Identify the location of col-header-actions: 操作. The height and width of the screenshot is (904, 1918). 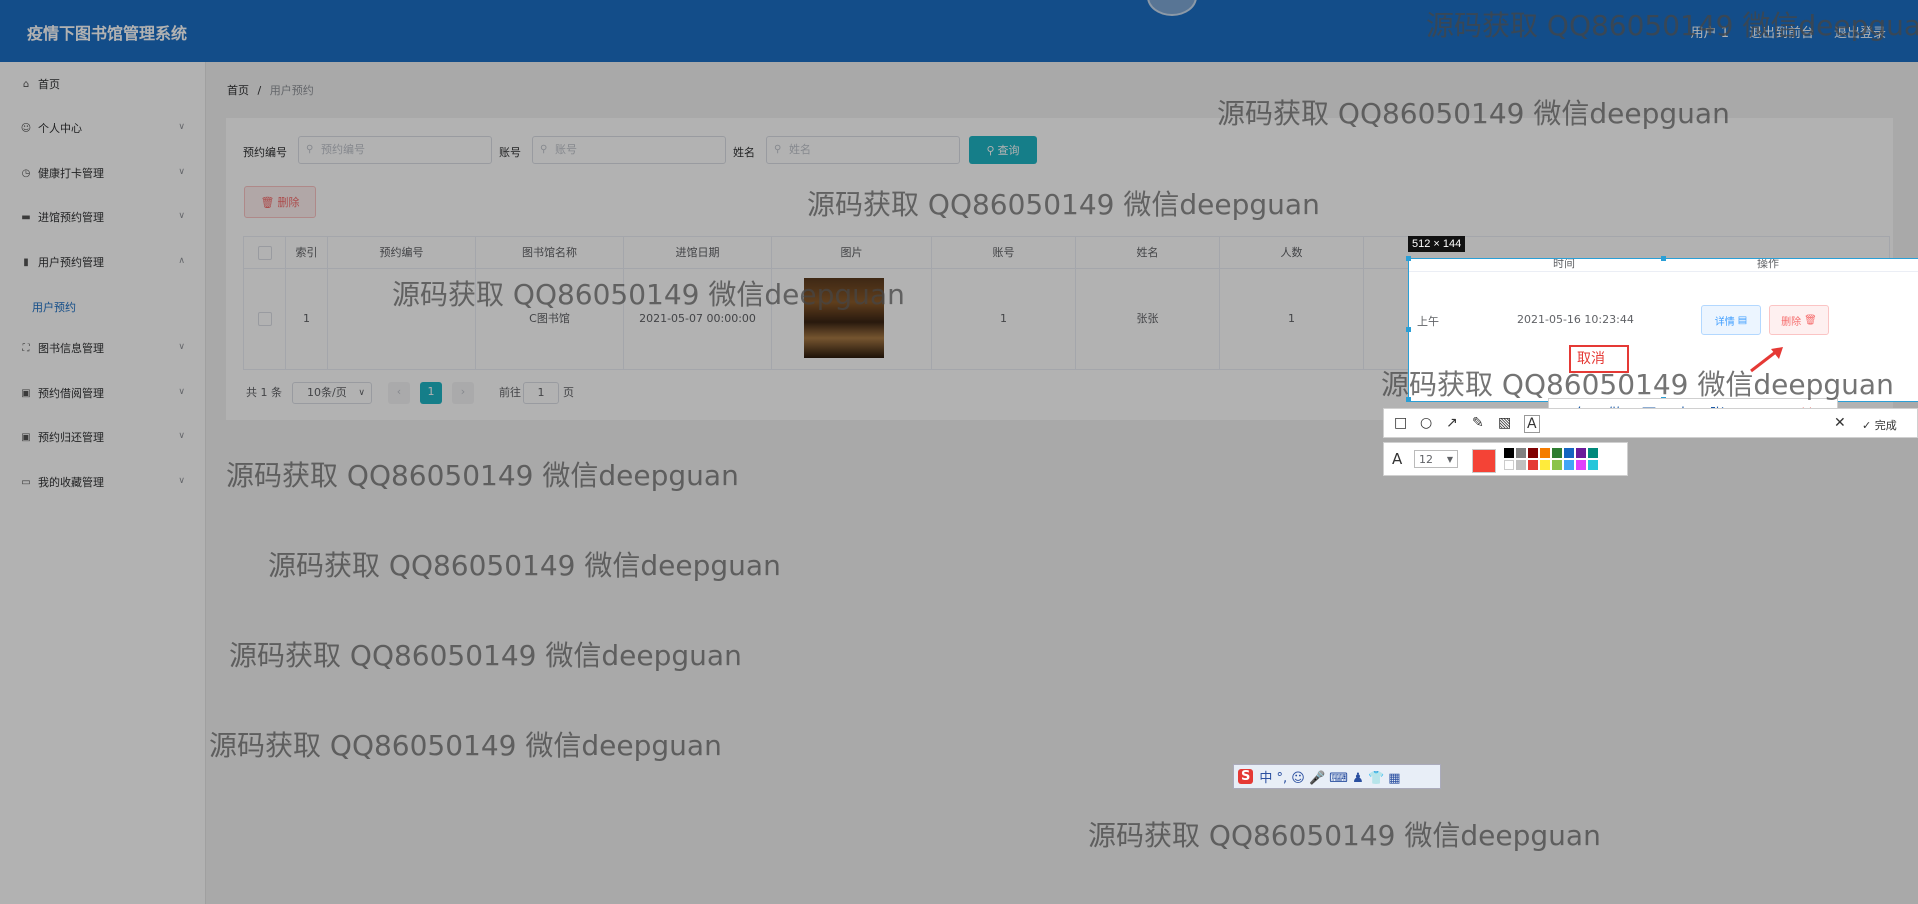
(1768, 264).